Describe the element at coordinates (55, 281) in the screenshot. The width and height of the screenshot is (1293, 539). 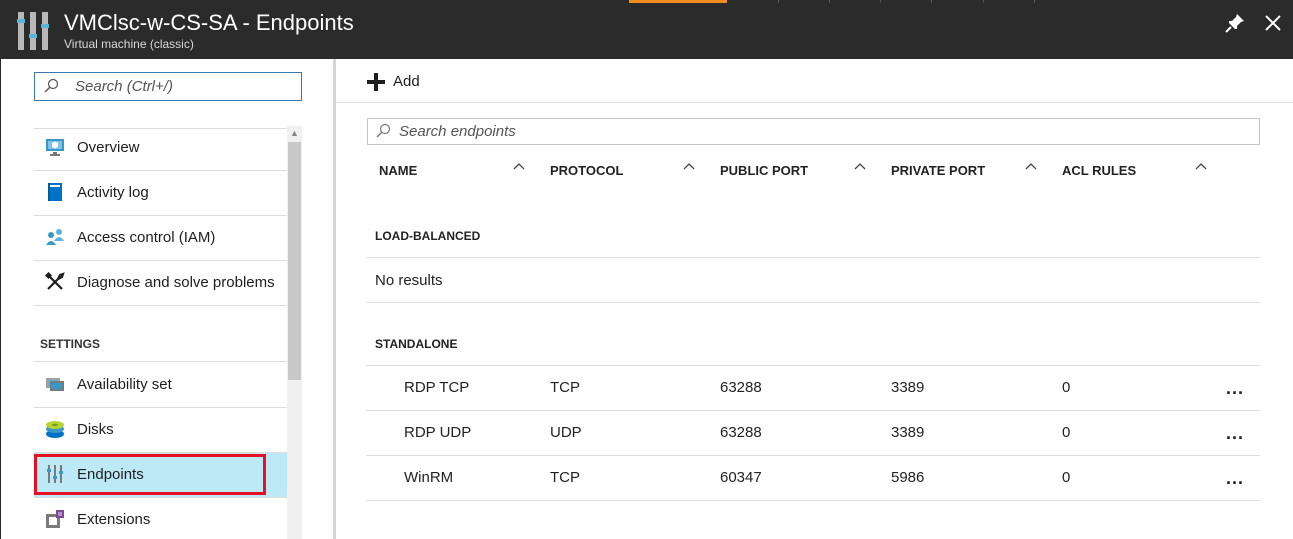
I see `wrench-icon` at that location.